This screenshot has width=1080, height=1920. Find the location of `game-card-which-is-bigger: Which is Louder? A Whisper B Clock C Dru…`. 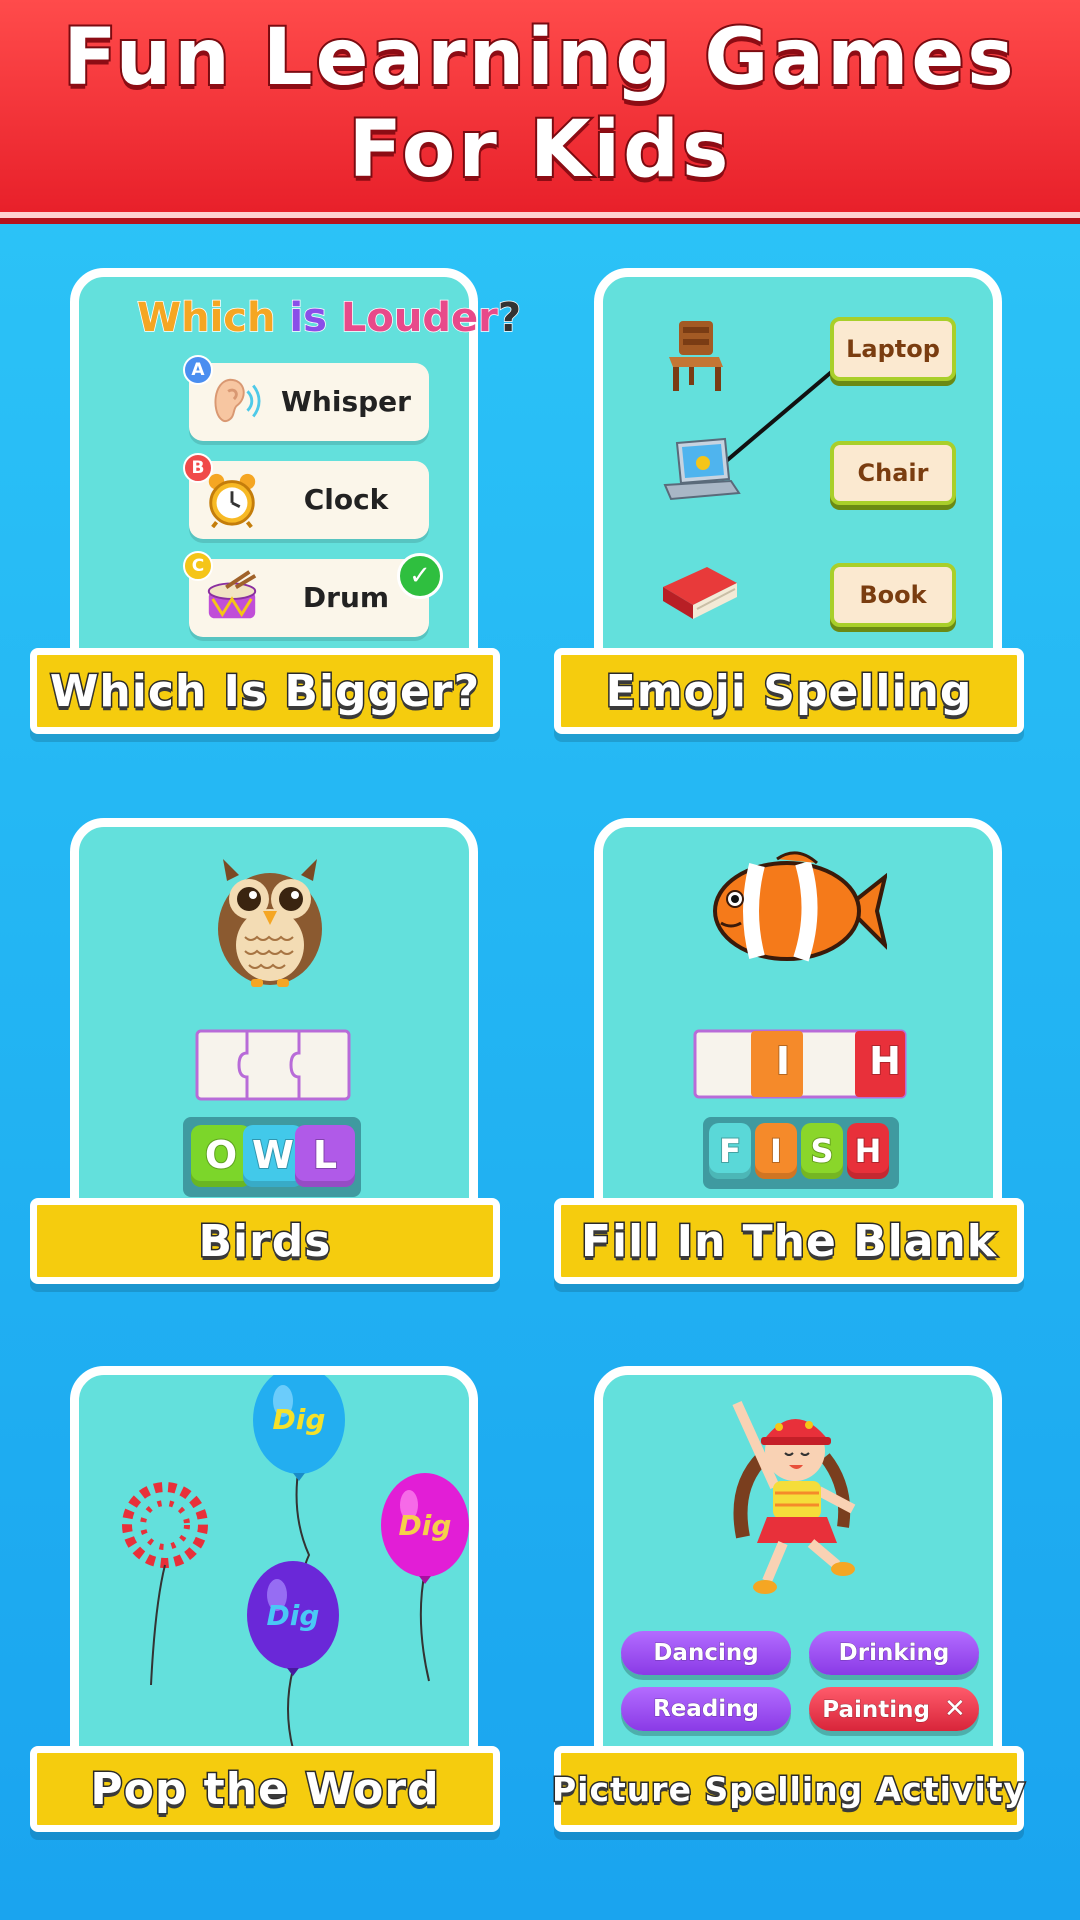

game-card-which-is-bigger: Which is Louder? A Whisper B Clock C Dru… is located at coordinates (276, 513).